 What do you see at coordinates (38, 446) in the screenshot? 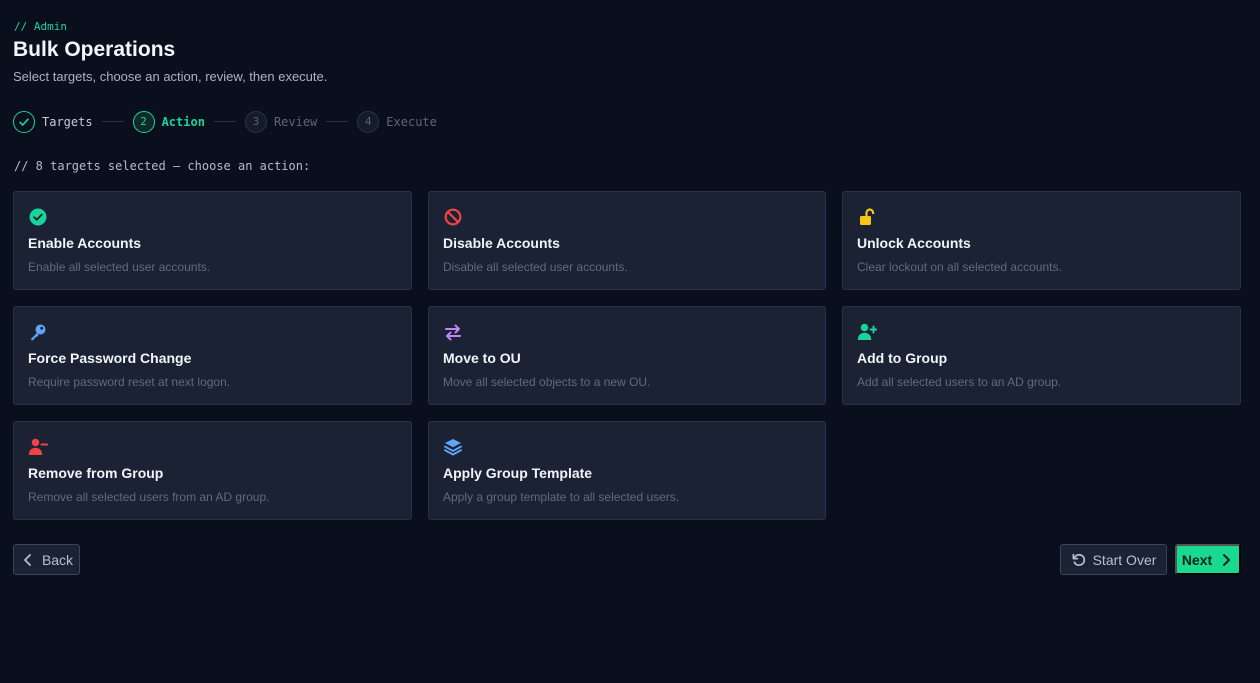
I see `user-minus-icon` at bounding box center [38, 446].